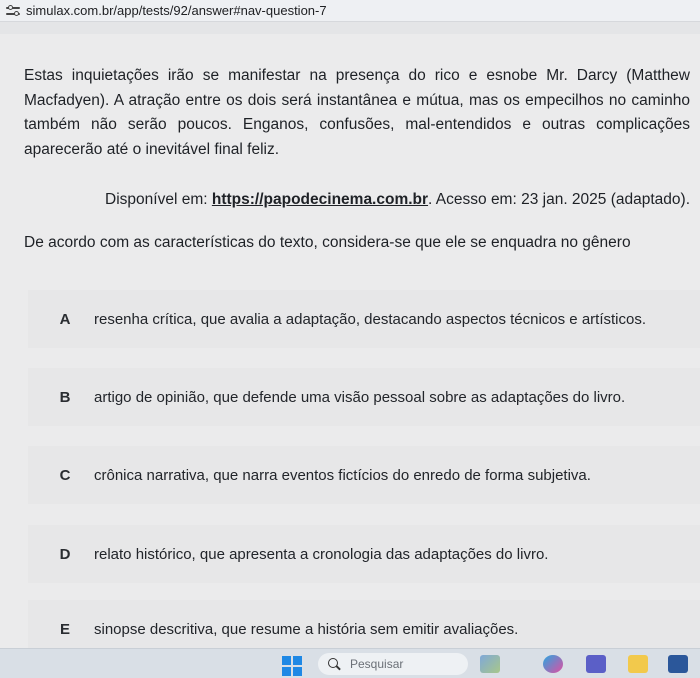  Describe the element at coordinates (13, 10) in the screenshot. I see `site-settings-icon` at that location.